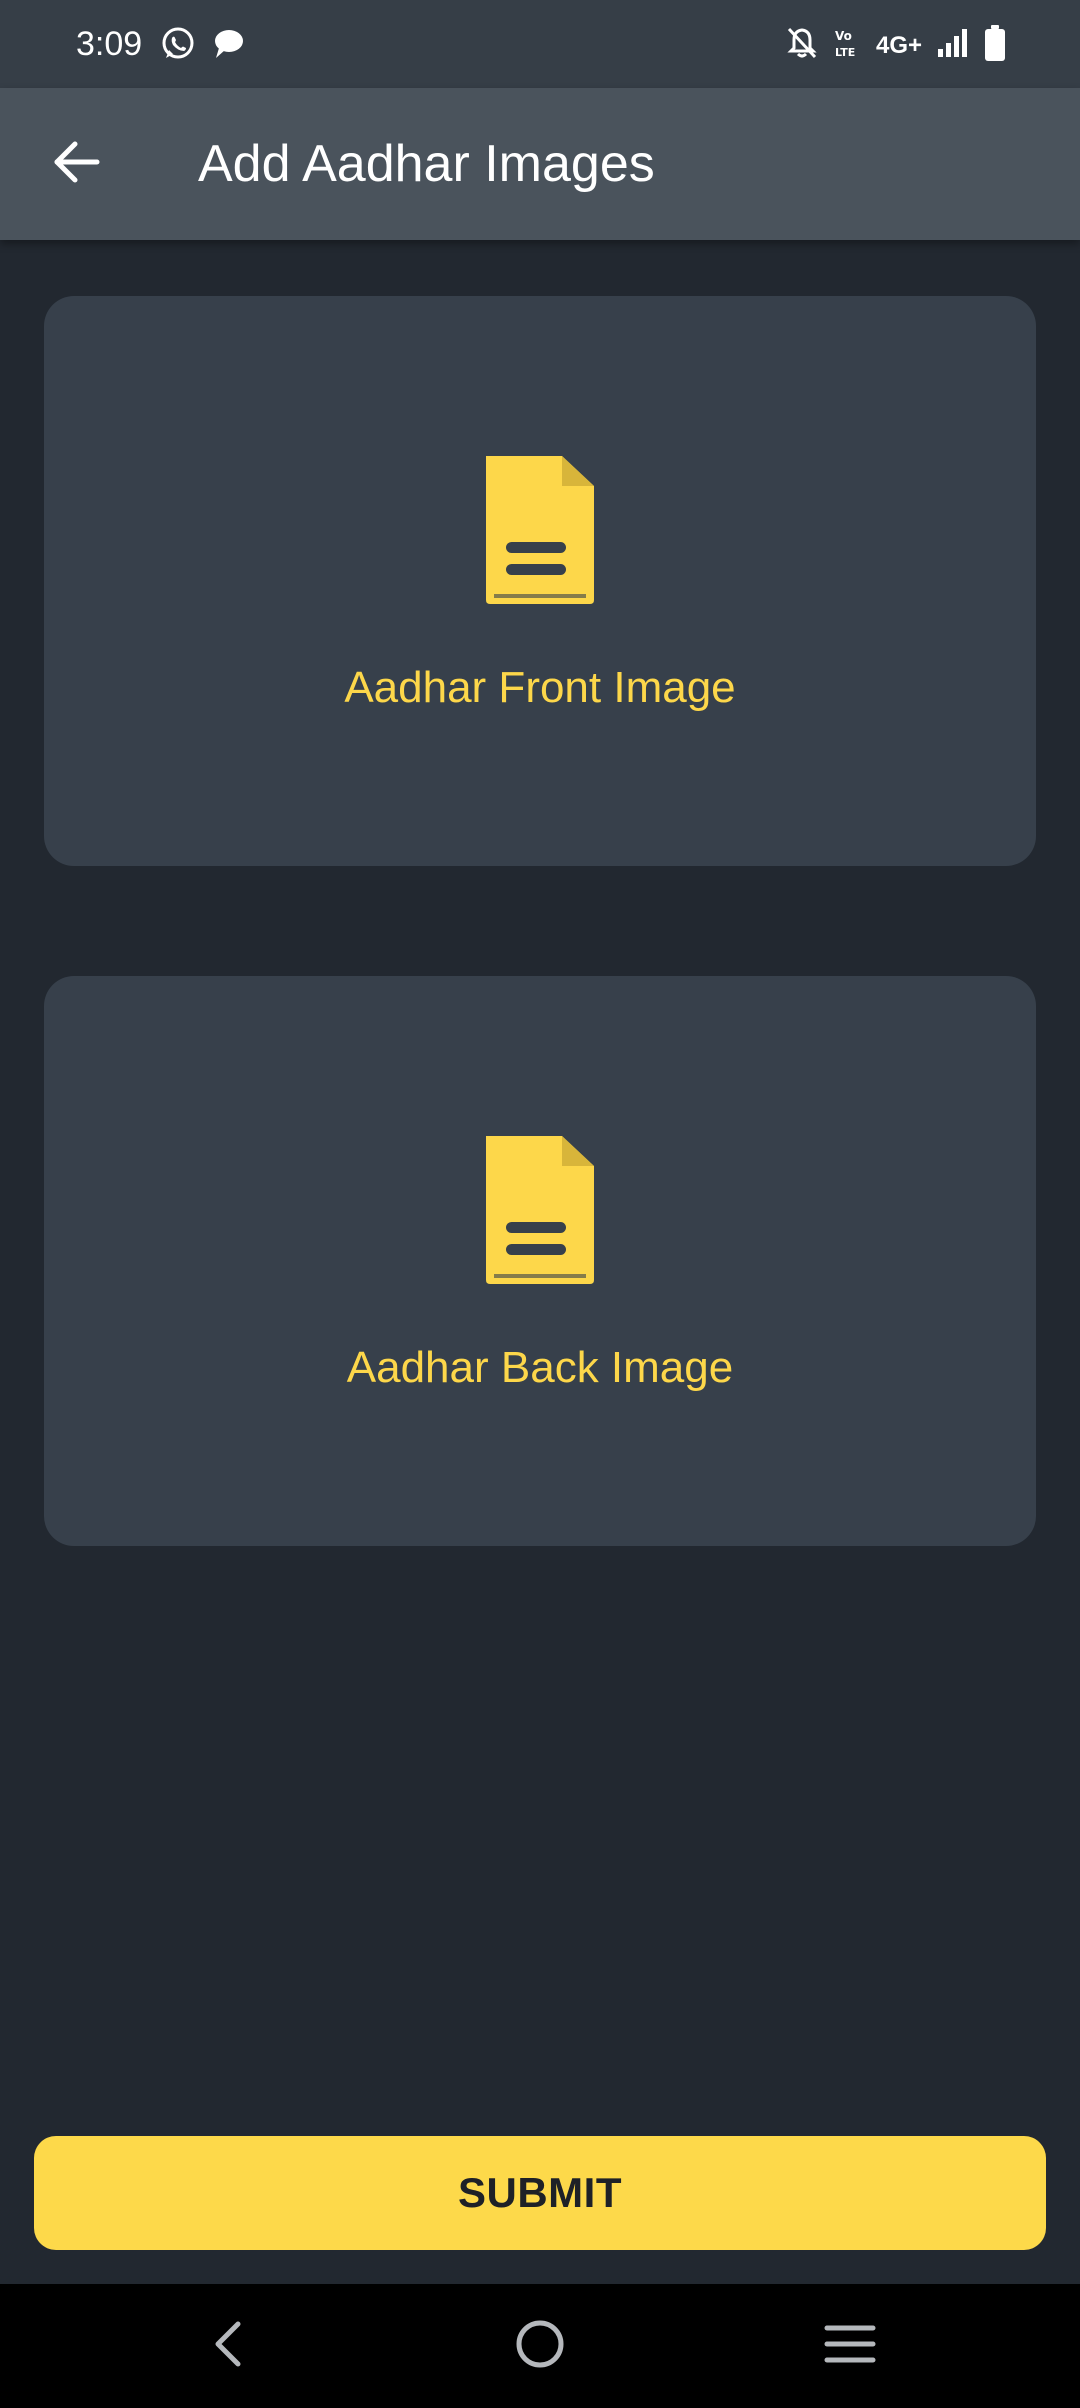 The height and width of the screenshot is (2408, 1080). I want to click on back-button, so click(76, 164).